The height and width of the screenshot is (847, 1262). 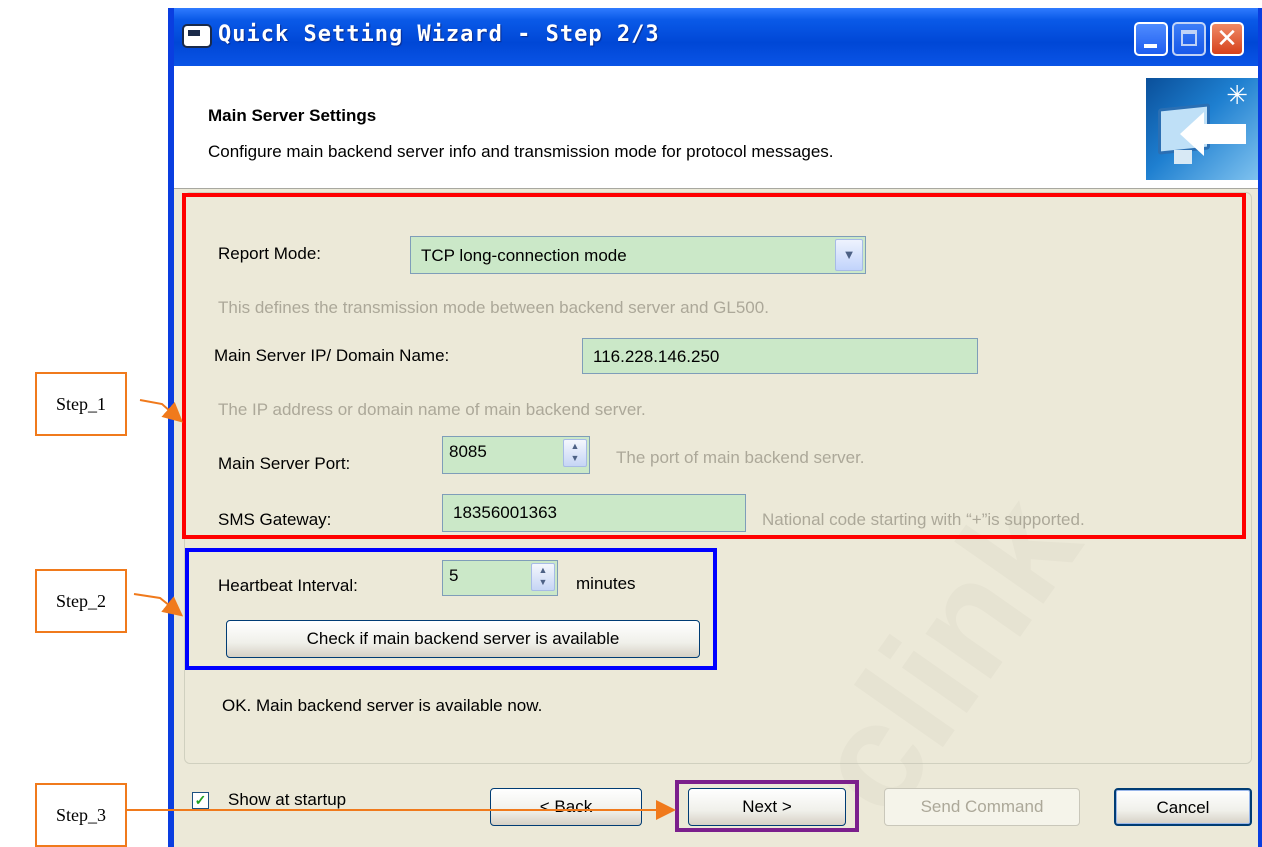 What do you see at coordinates (332, 355) in the screenshot?
I see `server-ip-label: Main Server IP/ Domain Name:` at bounding box center [332, 355].